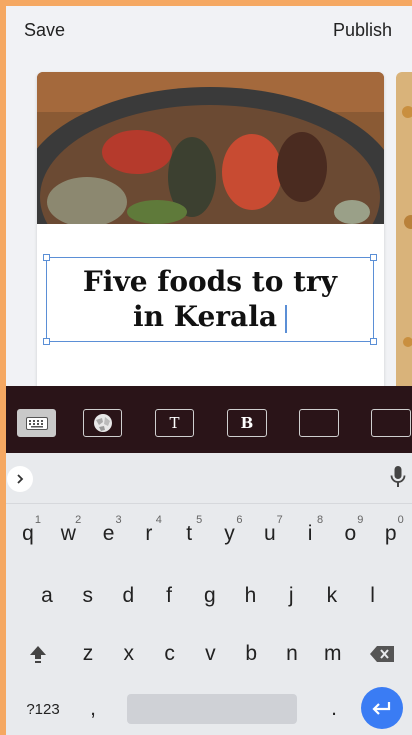 The image size is (412, 735). I want to click on suggestion-strip, so click(209, 478).